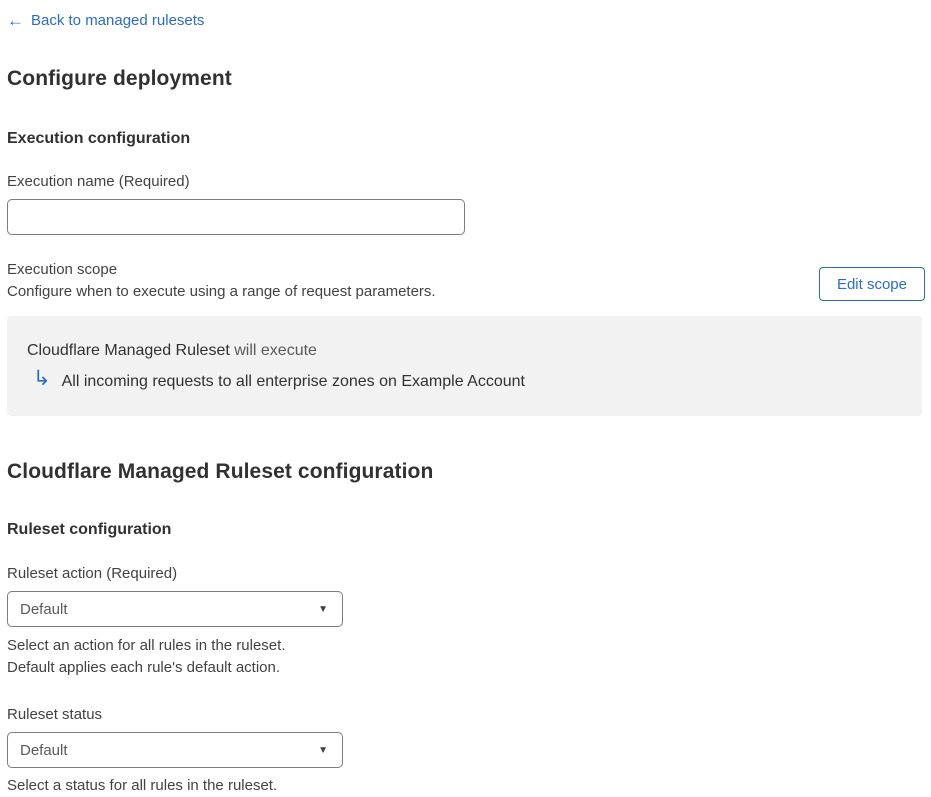 This screenshot has height=797, width=931. I want to click on execution-configuration-heading: Execution configuration, so click(99, 138).